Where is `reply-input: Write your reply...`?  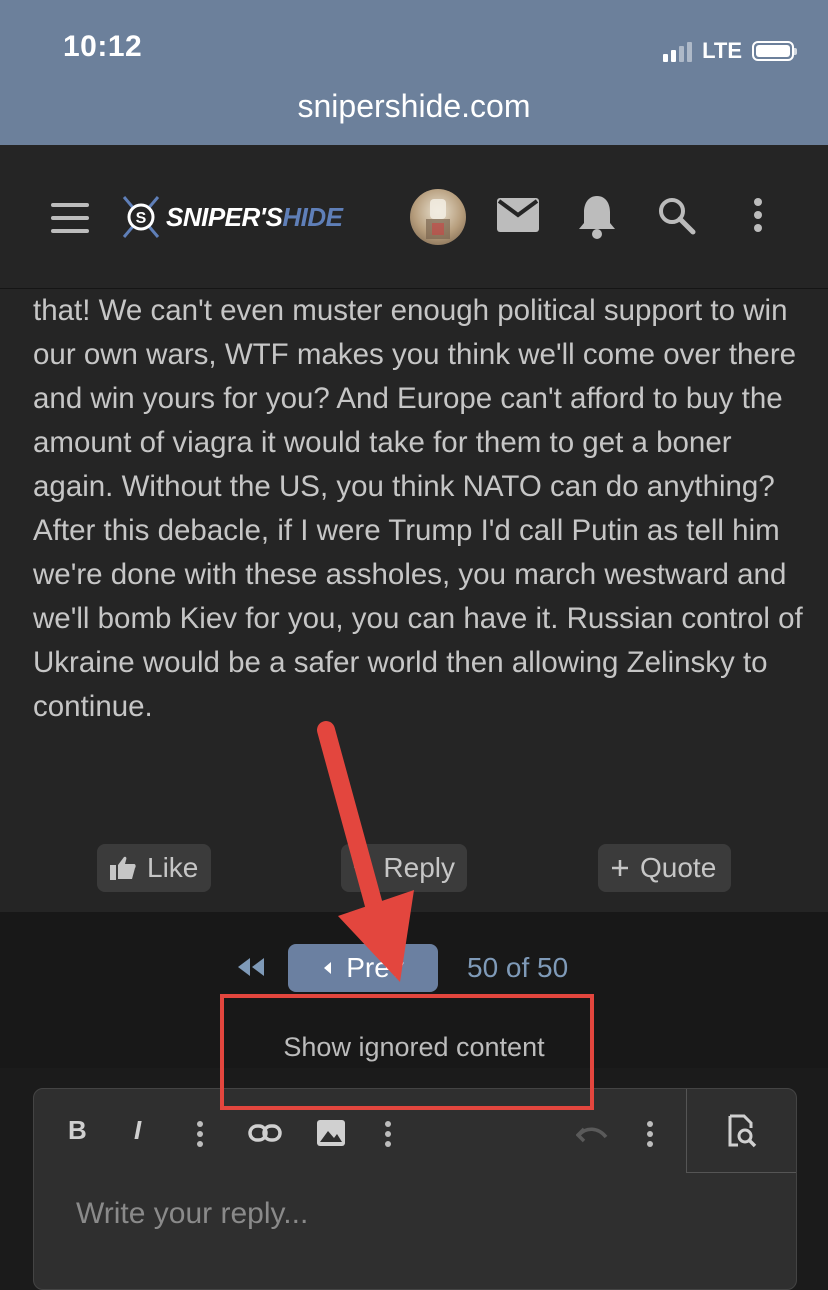
reply-input: Write your reply... is located at coordinates (192, 1214).